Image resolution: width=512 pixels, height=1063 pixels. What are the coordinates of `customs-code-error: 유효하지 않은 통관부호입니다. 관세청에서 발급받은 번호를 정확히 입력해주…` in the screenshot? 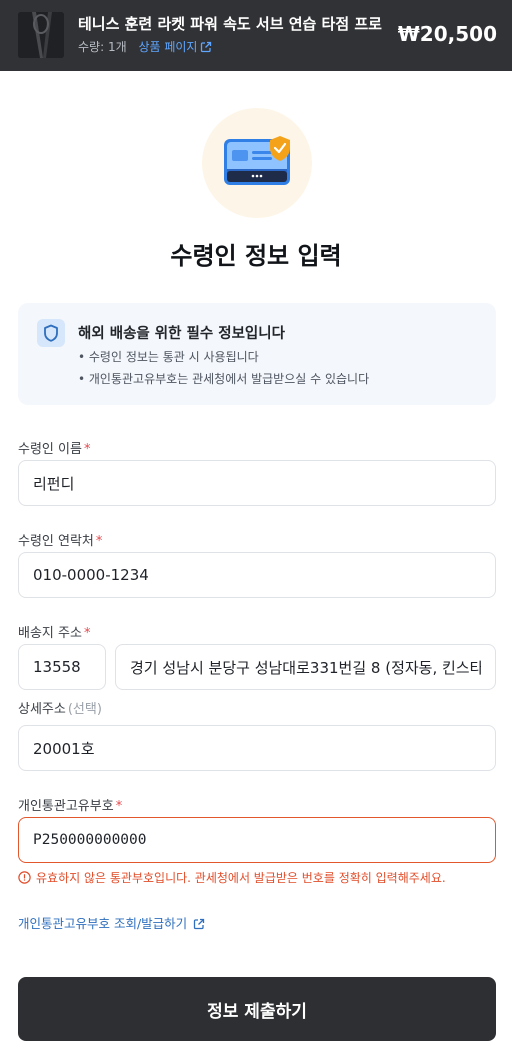 It's located at (232, 877).